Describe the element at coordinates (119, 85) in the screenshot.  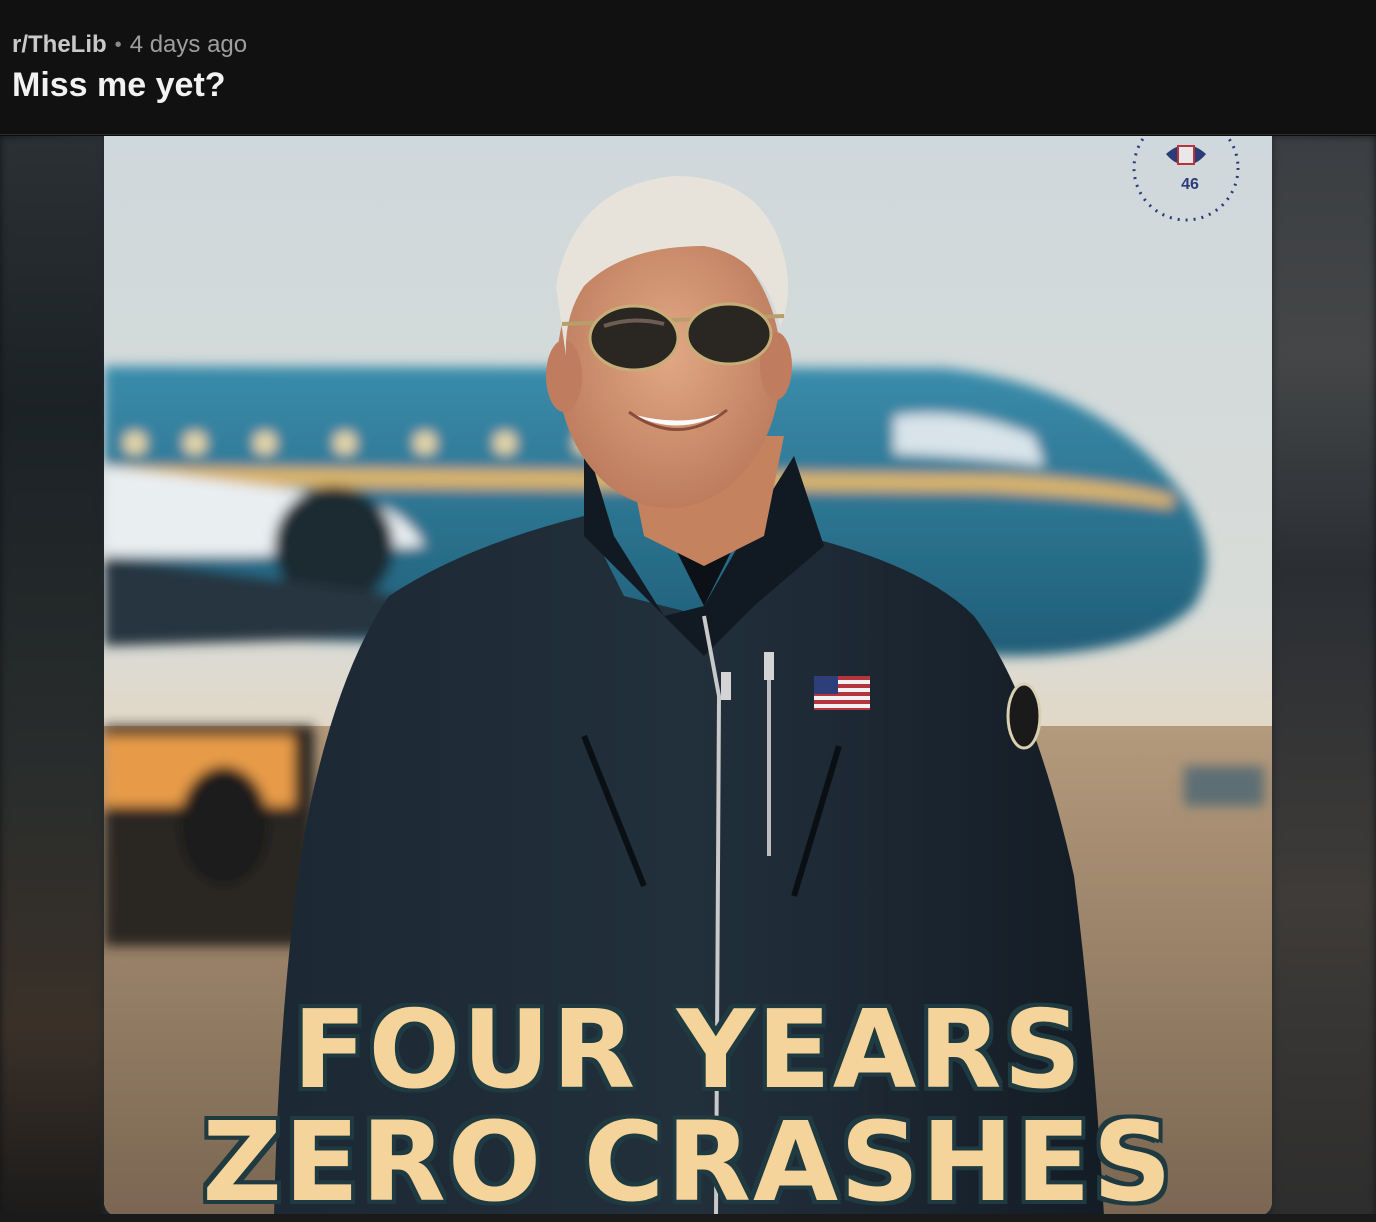
I see `post-title: Miss me yet?` at that location.